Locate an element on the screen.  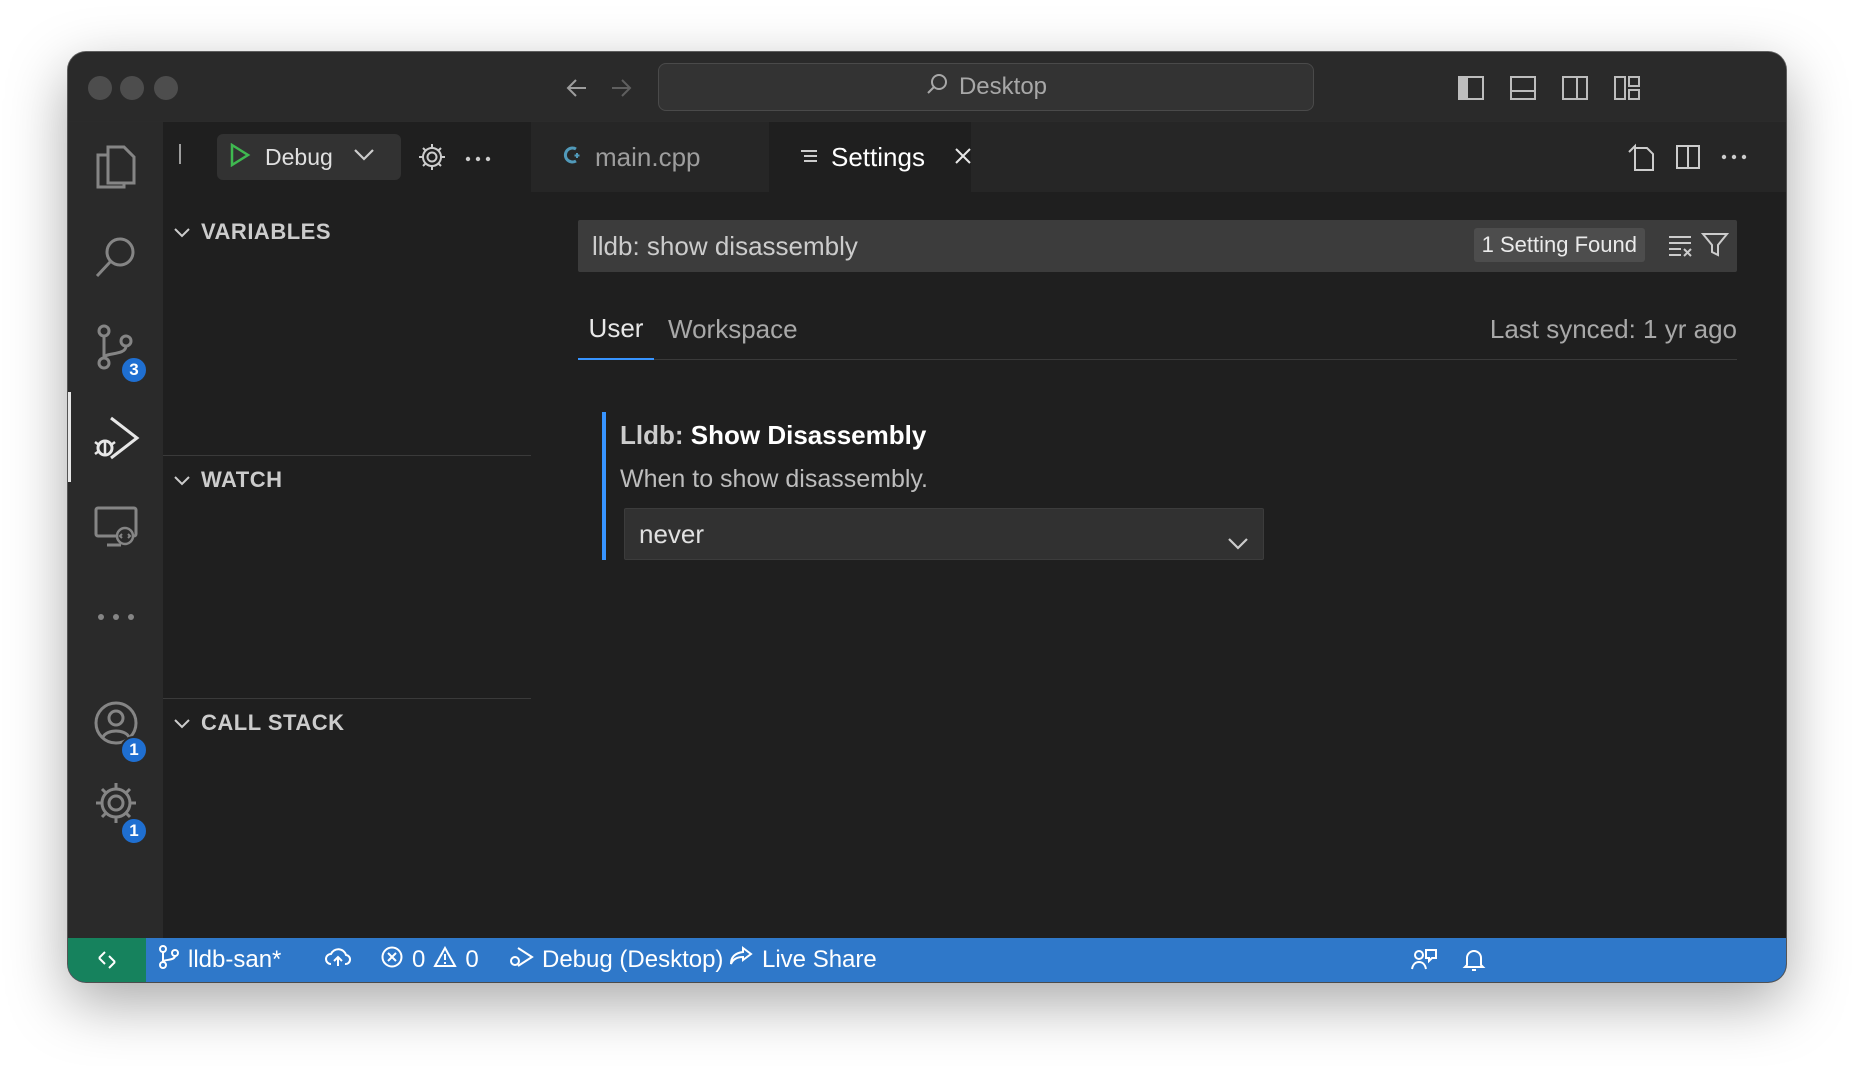
setting-title: Lldb: Show Disassembly is located at coordinates (961, 435).